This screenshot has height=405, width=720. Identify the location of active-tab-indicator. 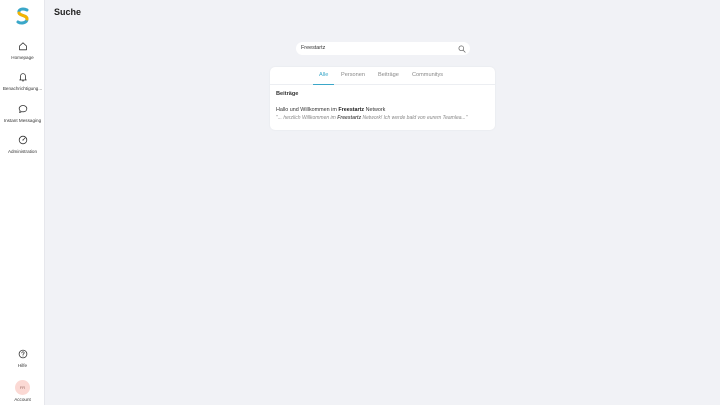
(323, 84).